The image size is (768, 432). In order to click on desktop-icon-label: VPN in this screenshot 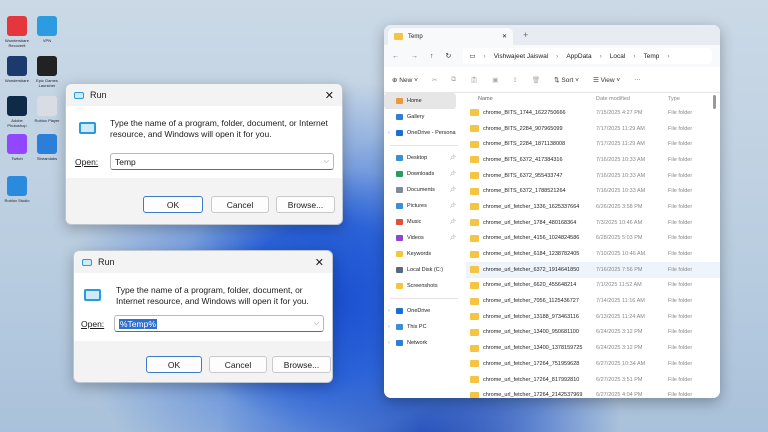, I will do `click(47, 40)`.